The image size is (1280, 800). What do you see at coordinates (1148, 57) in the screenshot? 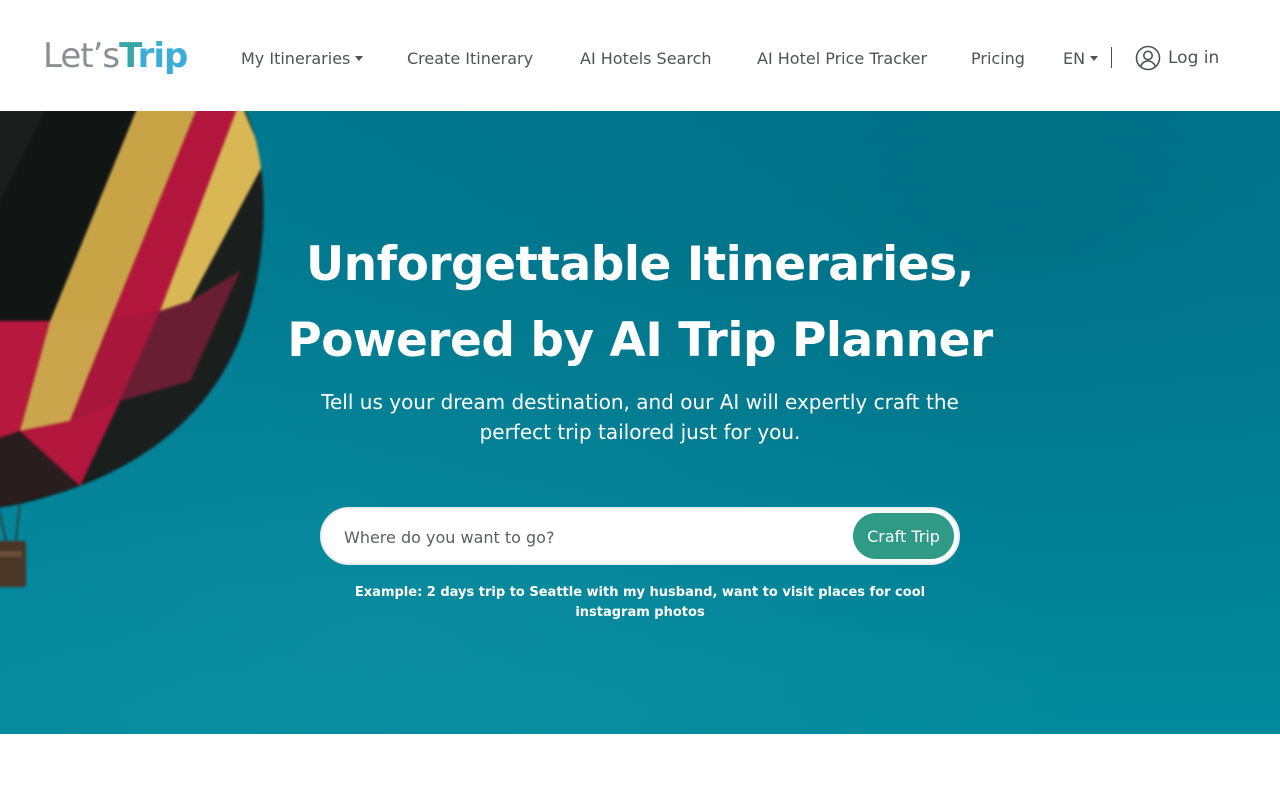
I see `user-circle-icon` at bounding box center [1148, 57].